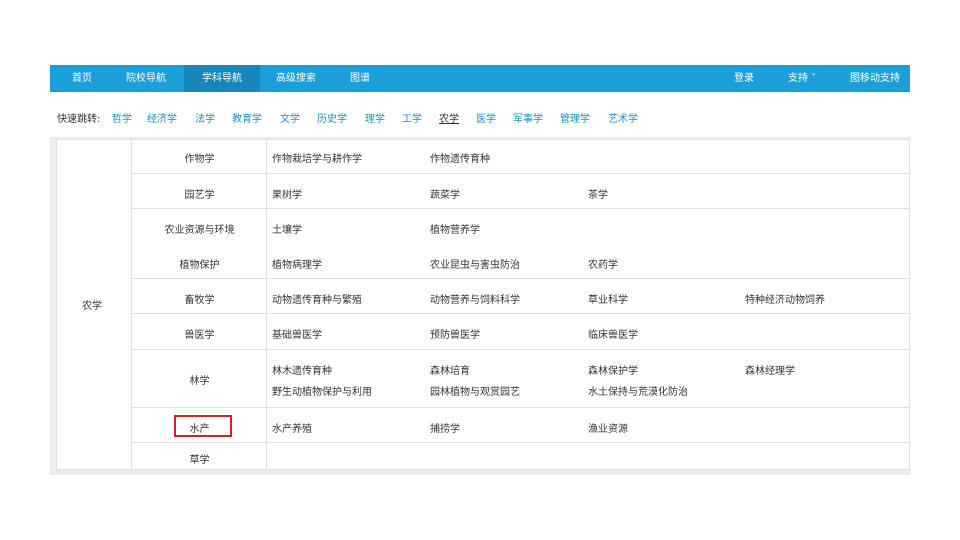  I want to click on quick-link: 哲学, so click(122, 117).